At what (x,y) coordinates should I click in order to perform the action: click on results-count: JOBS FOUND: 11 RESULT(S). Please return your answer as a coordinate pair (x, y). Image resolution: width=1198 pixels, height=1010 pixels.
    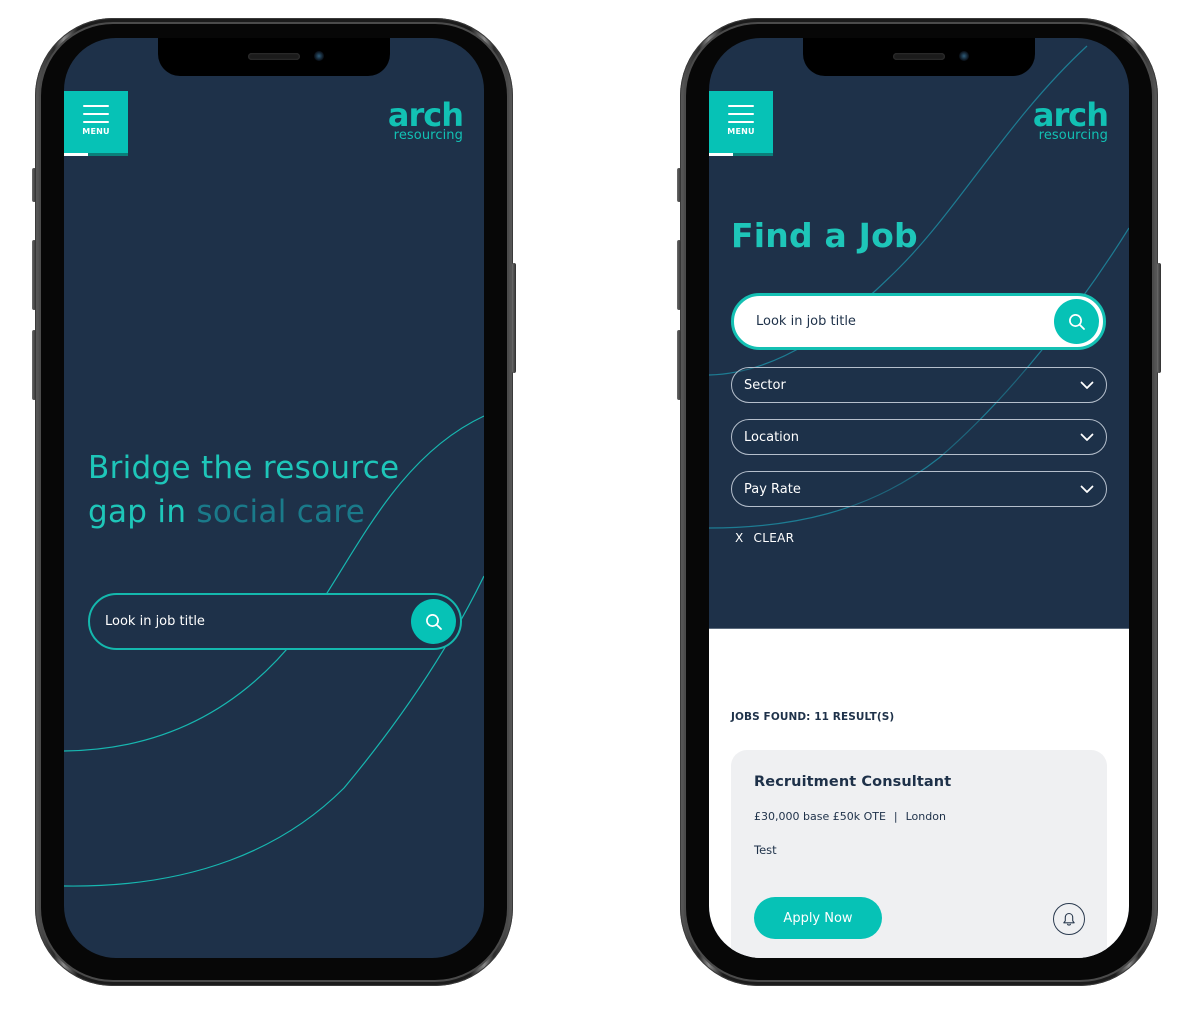
    Looking at the image, I should click on (813, 717).